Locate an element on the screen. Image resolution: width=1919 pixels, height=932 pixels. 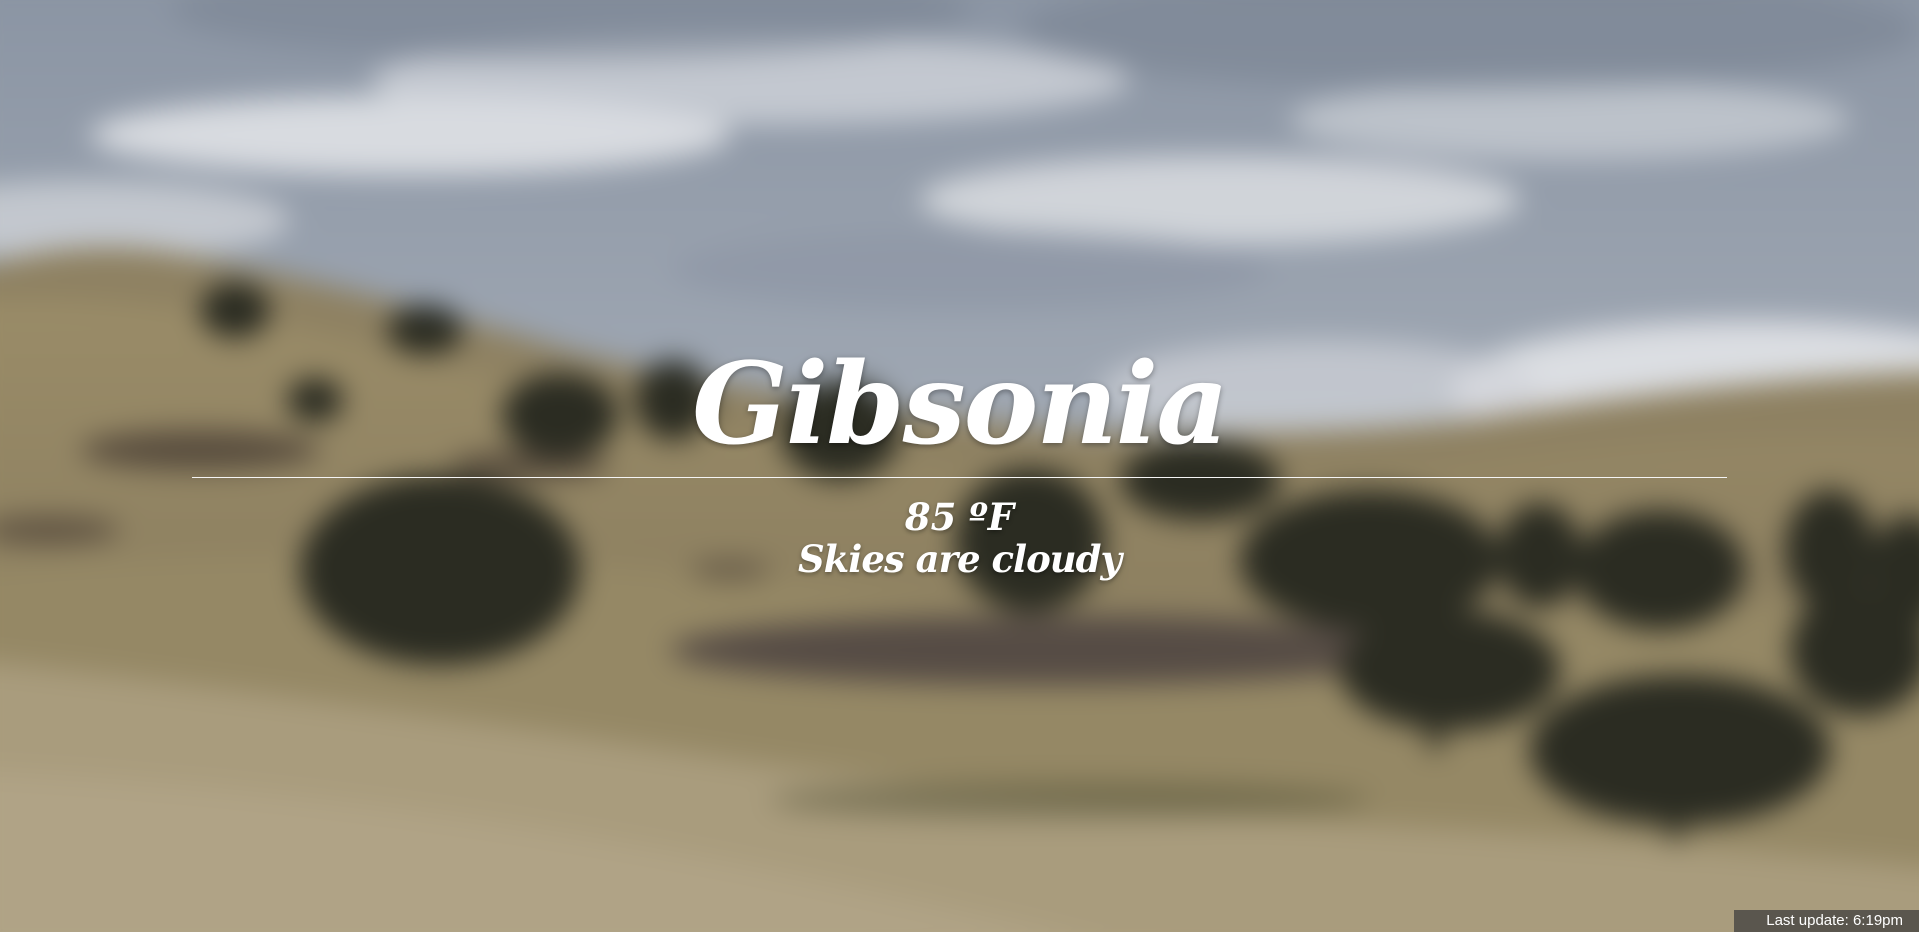
weather-condition: Skies are cloudy is located at coordinates (959, 559).